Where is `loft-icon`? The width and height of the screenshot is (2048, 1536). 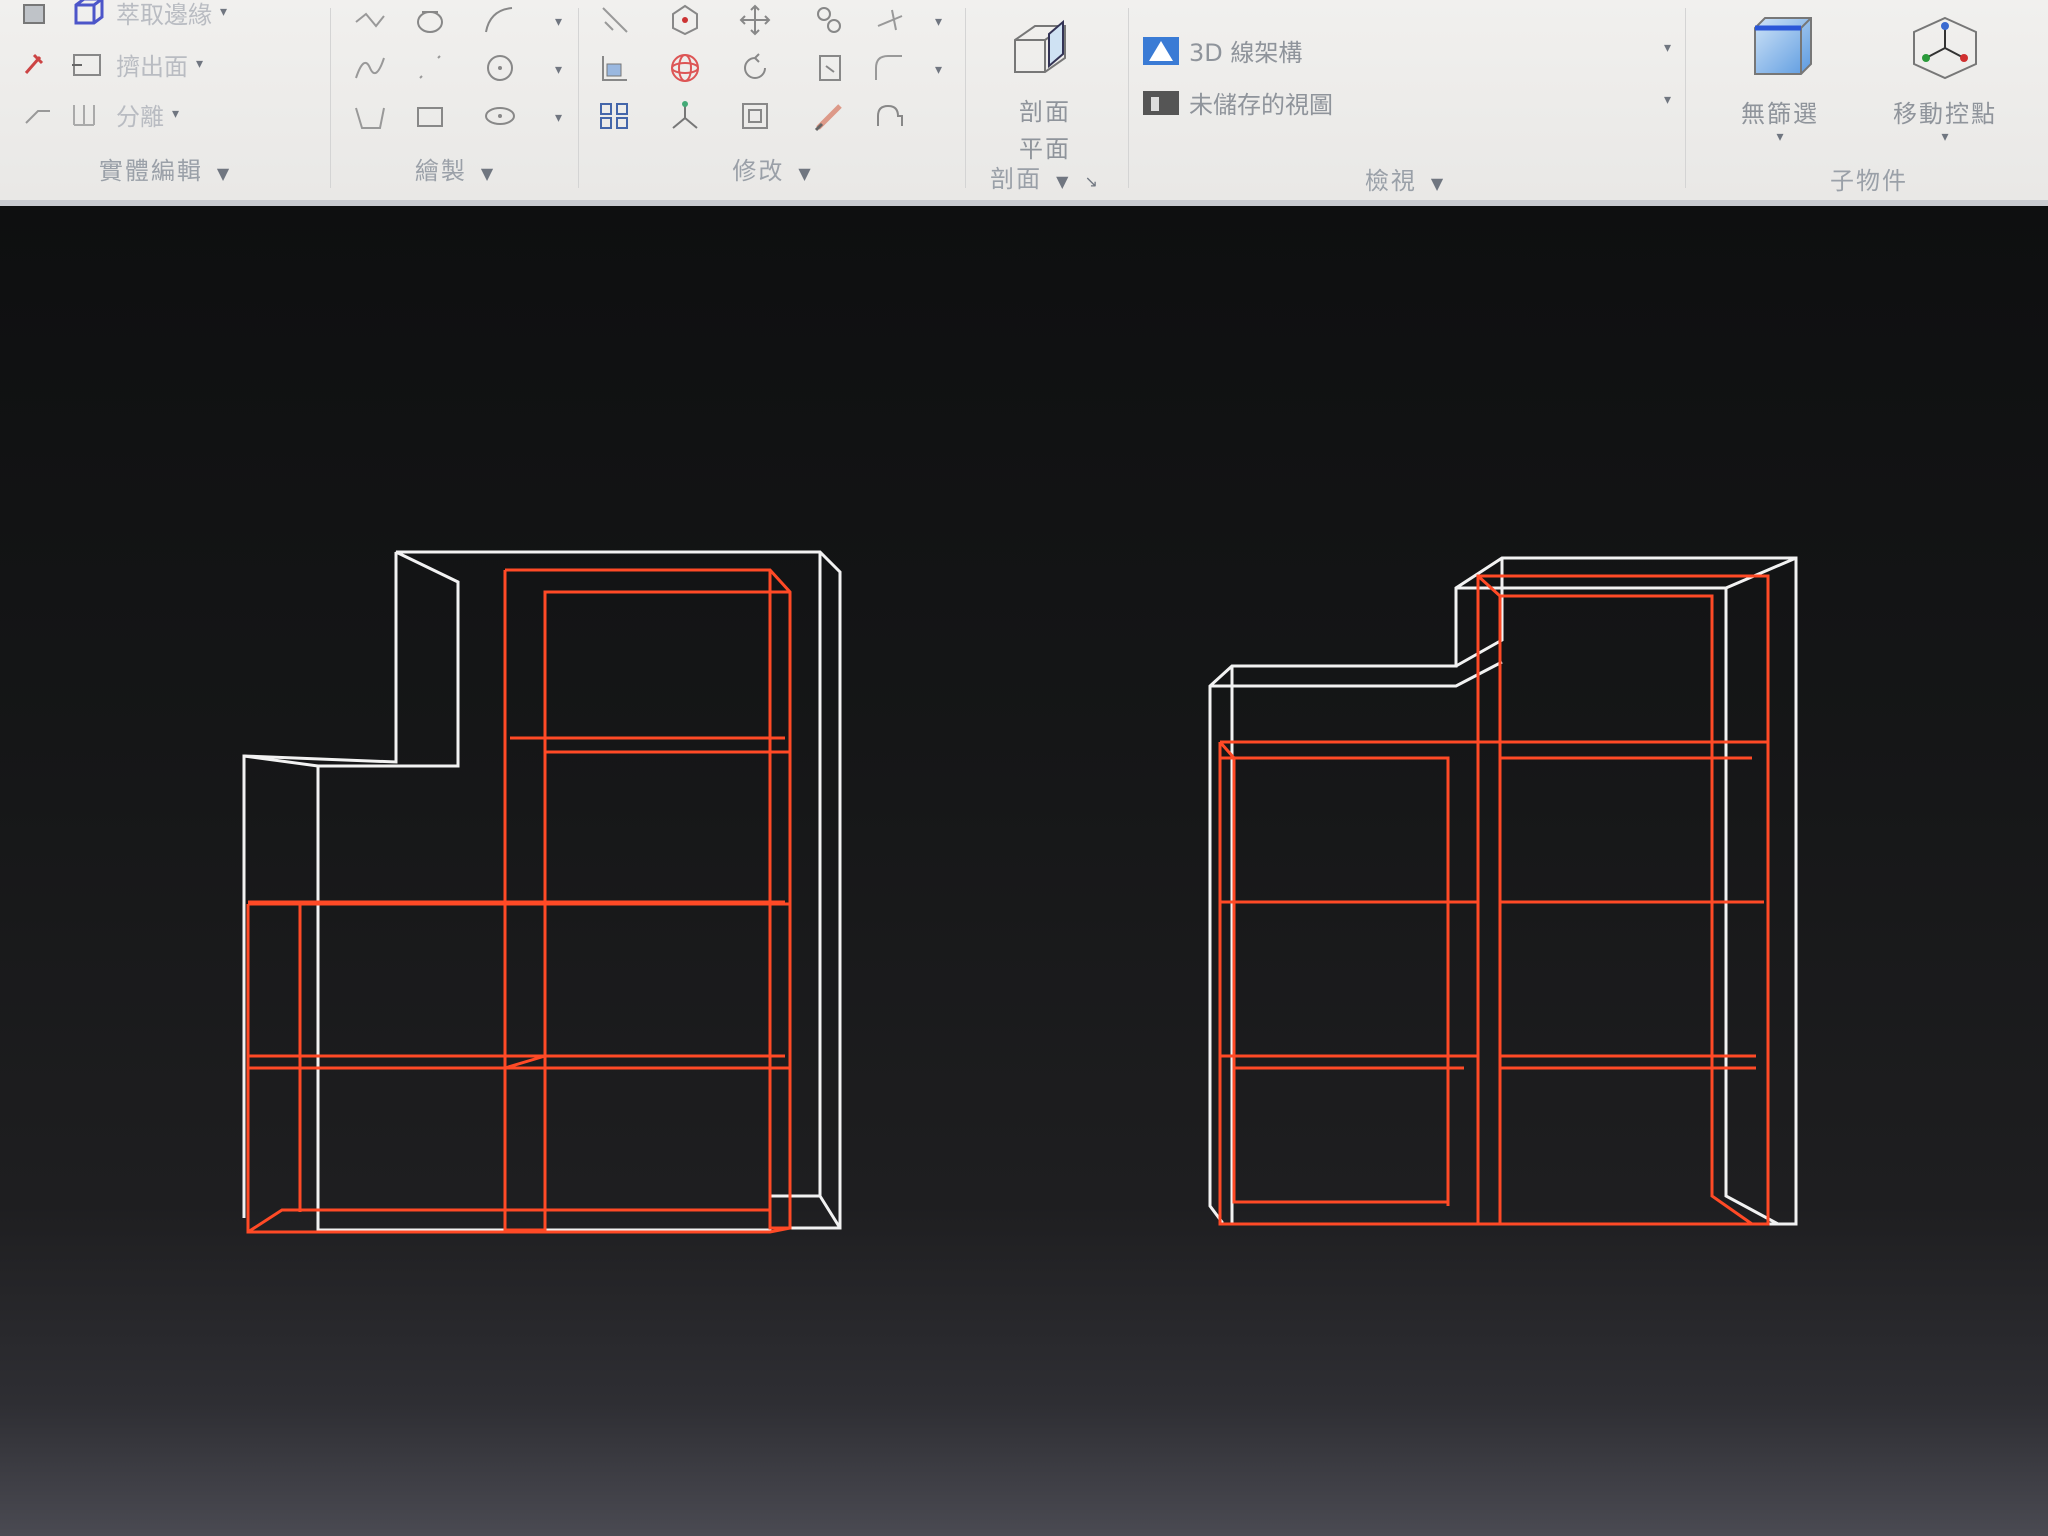
loft-icon is located at coordinates (430, 22).